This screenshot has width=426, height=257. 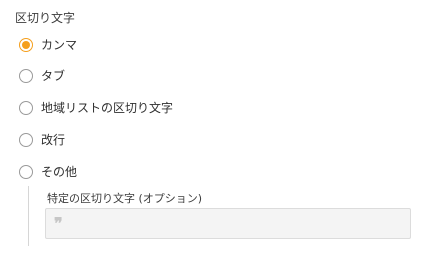 I want to click on radio-option-newline: 改行, so click(x=42, y=140).